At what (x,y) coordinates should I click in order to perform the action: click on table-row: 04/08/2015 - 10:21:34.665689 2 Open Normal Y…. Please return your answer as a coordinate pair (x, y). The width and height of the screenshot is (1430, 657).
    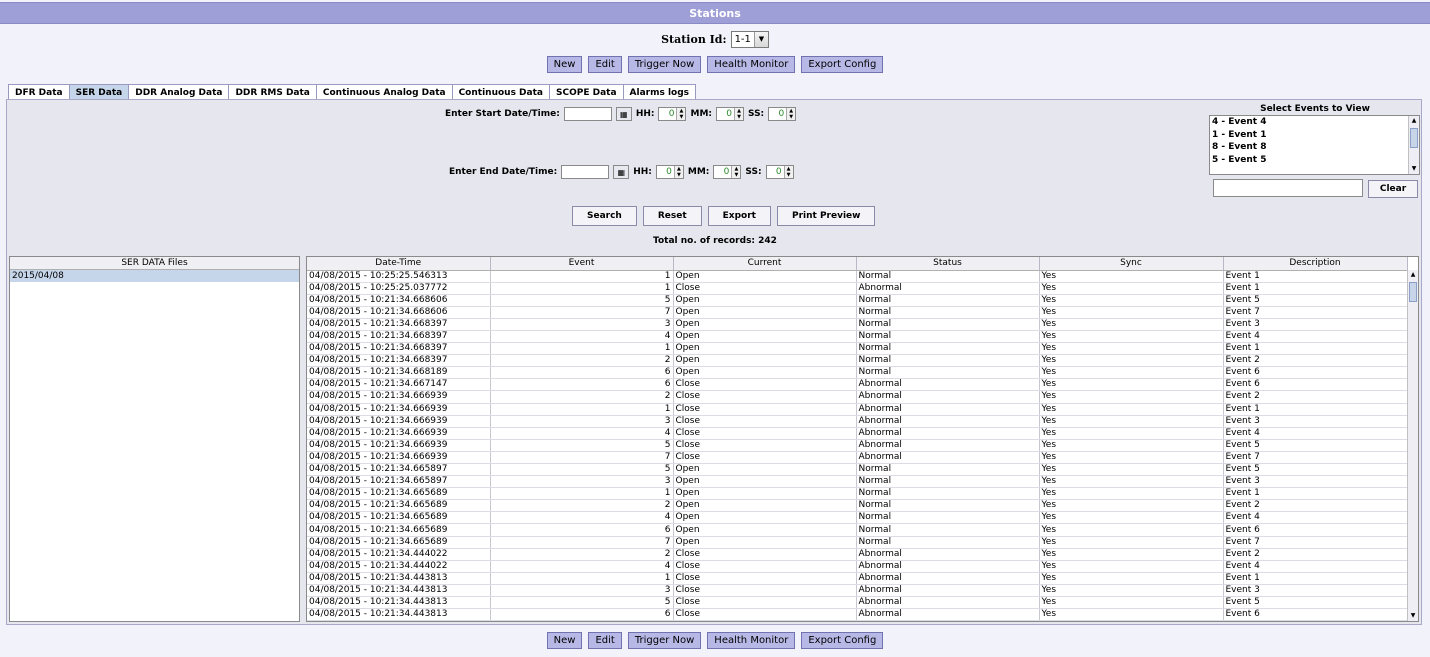
    Looking at the image, I should click on (857, 506).